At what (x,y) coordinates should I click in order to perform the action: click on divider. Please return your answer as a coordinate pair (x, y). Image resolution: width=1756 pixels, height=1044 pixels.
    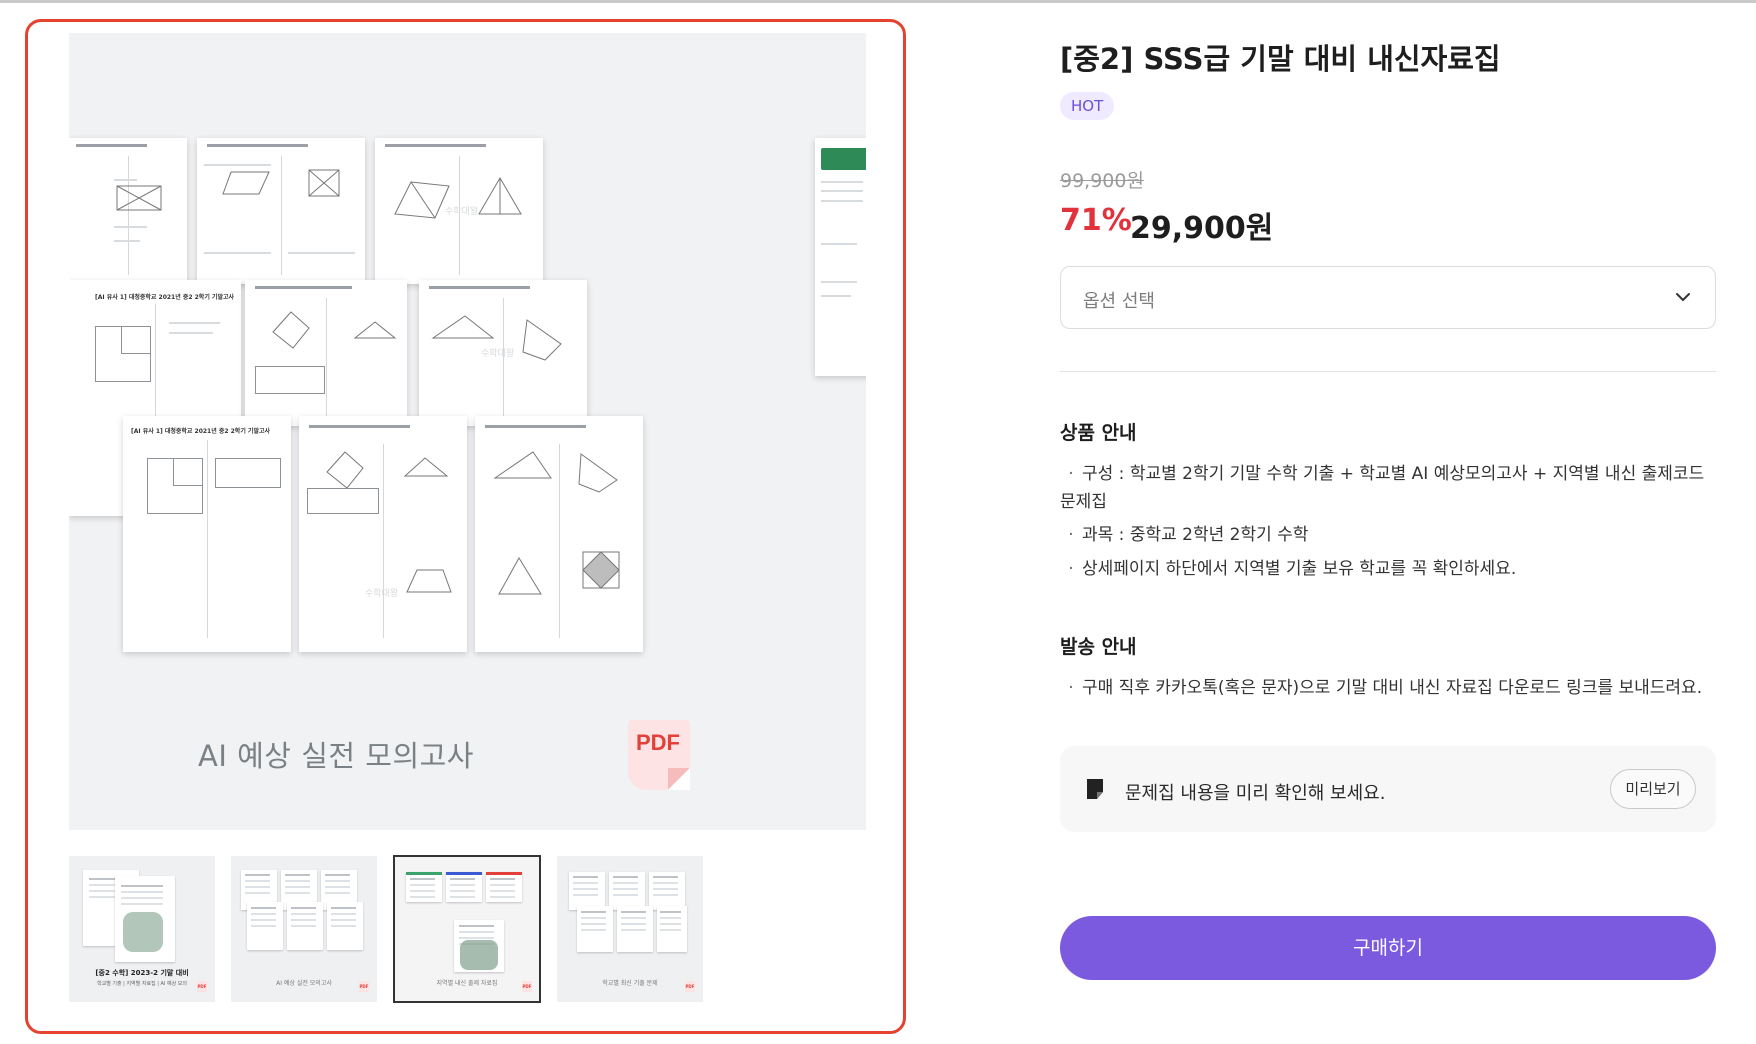
    Looking at the image, I should click on (1388, 371).